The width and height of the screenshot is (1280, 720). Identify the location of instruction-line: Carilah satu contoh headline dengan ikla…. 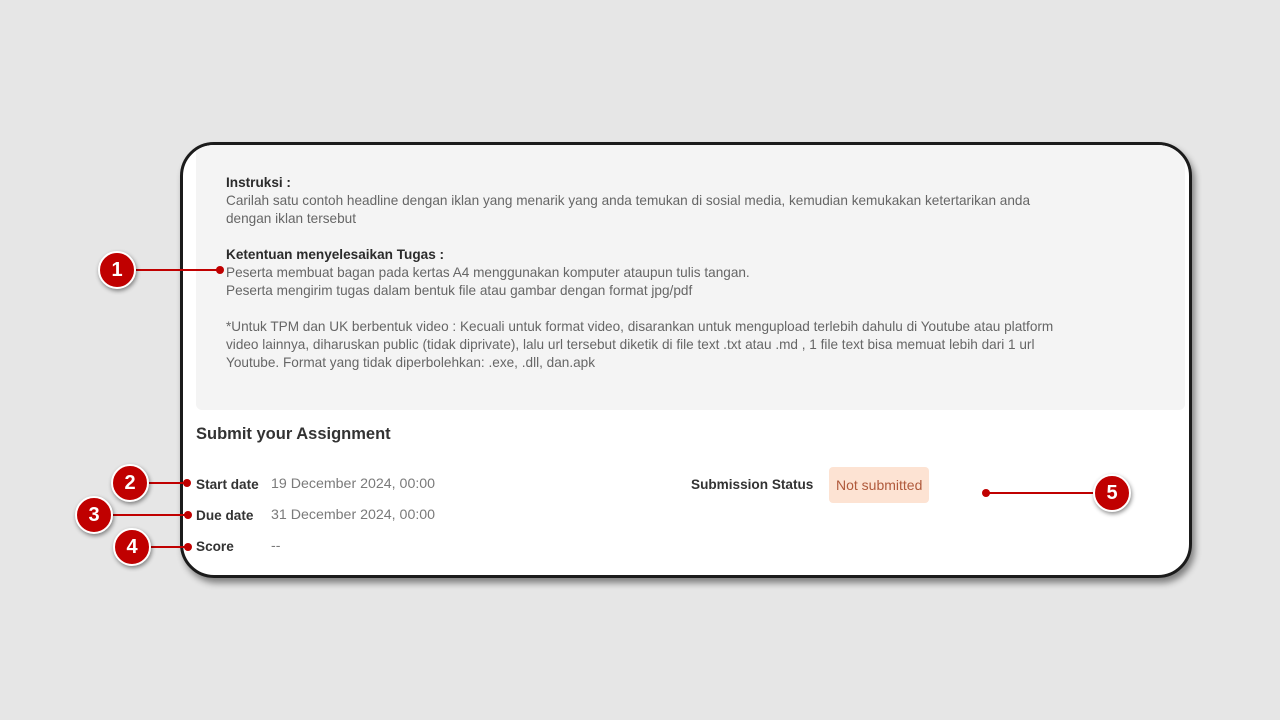
(628, 200).